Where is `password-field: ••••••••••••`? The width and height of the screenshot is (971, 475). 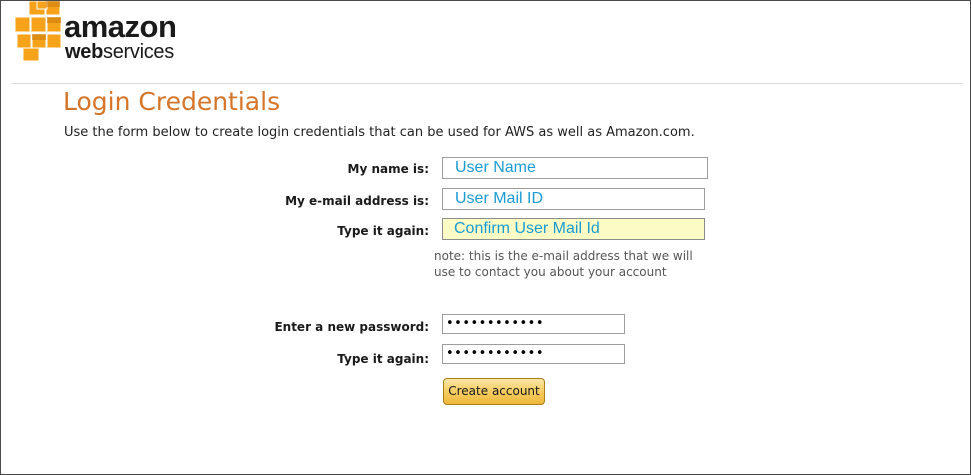
password-field: •••••••••••• is located at coordinates (533, 324).